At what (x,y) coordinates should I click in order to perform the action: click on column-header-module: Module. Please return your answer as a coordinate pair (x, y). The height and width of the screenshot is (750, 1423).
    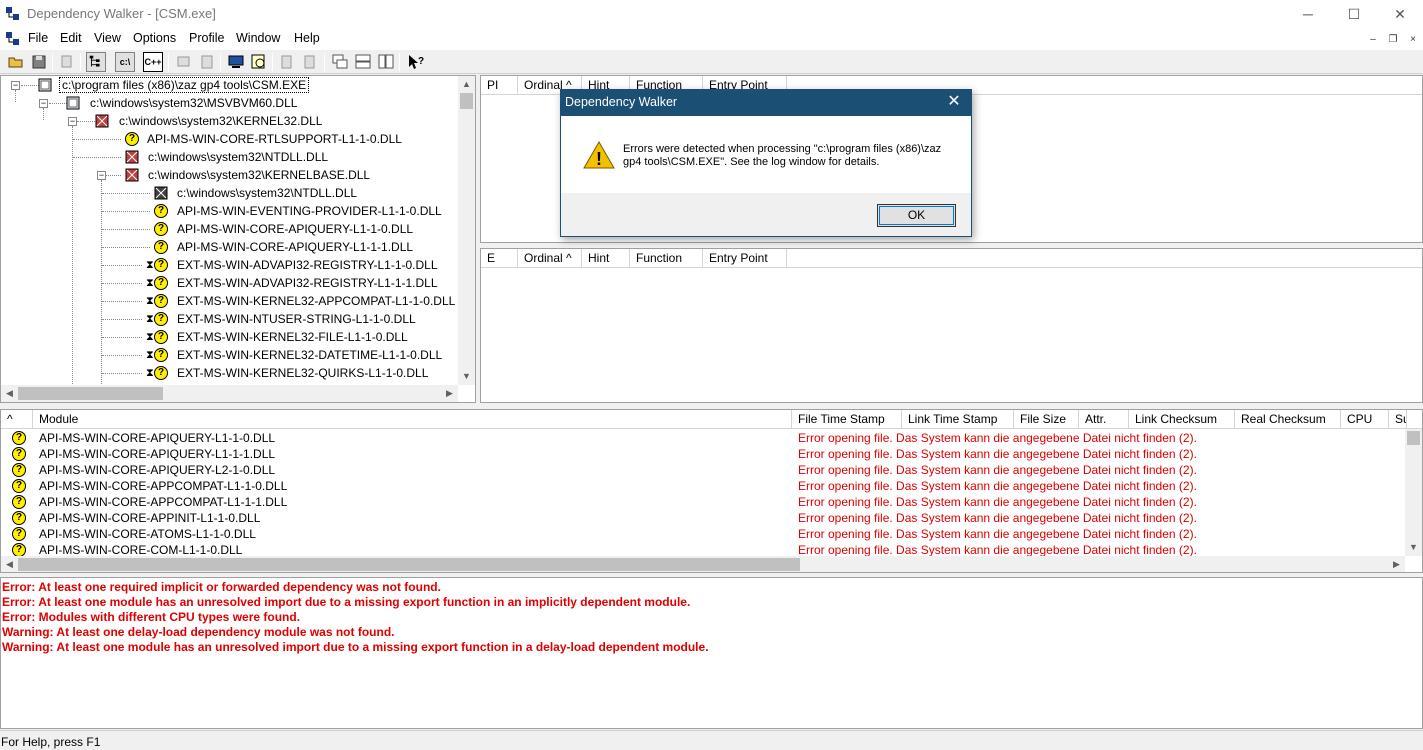
    Looking at the image, I should click on (412, 419).